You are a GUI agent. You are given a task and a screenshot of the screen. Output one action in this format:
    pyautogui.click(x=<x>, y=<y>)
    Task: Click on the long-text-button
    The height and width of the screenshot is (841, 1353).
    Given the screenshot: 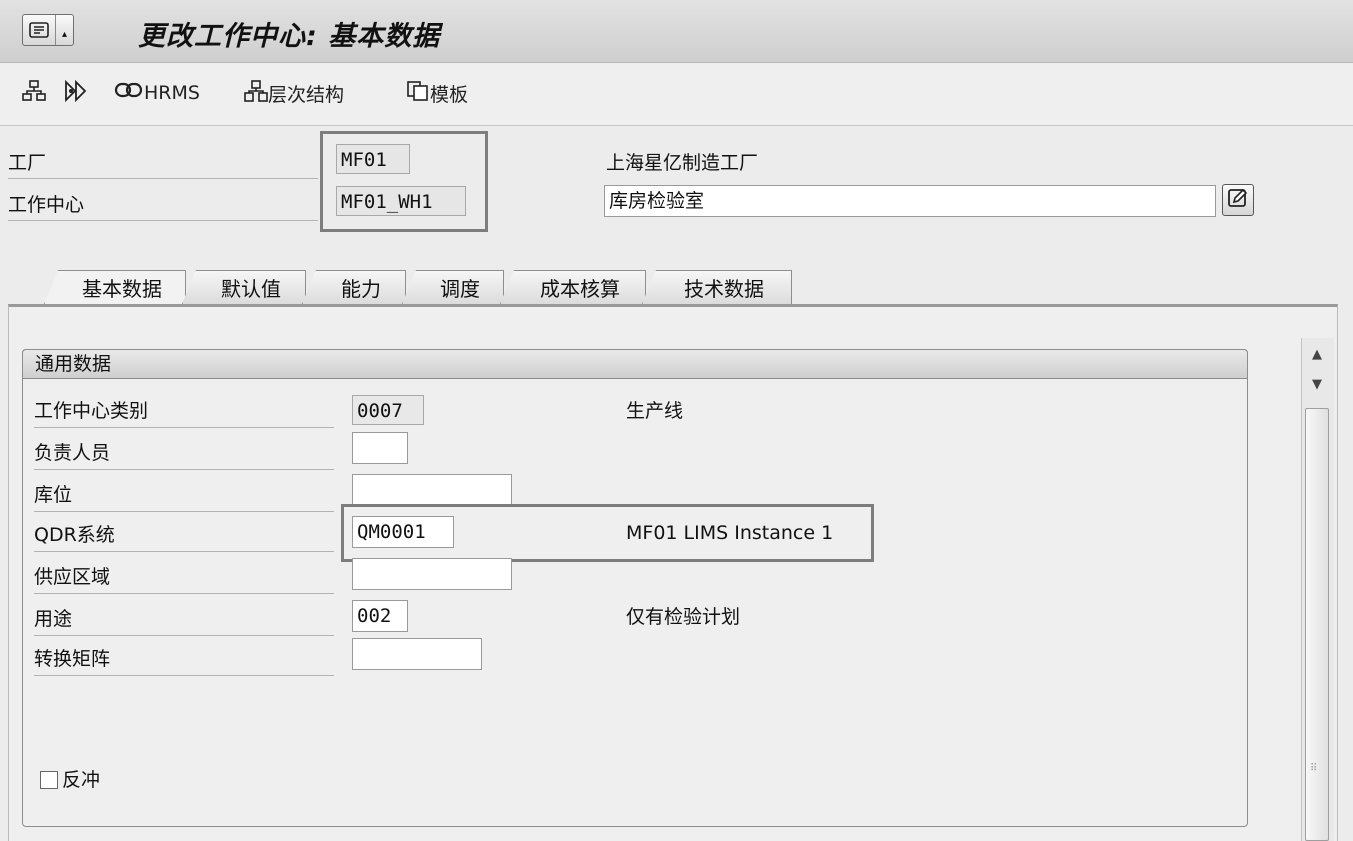 What is the action you would take?
    pyautogui.click(x=1238, y=200)
    